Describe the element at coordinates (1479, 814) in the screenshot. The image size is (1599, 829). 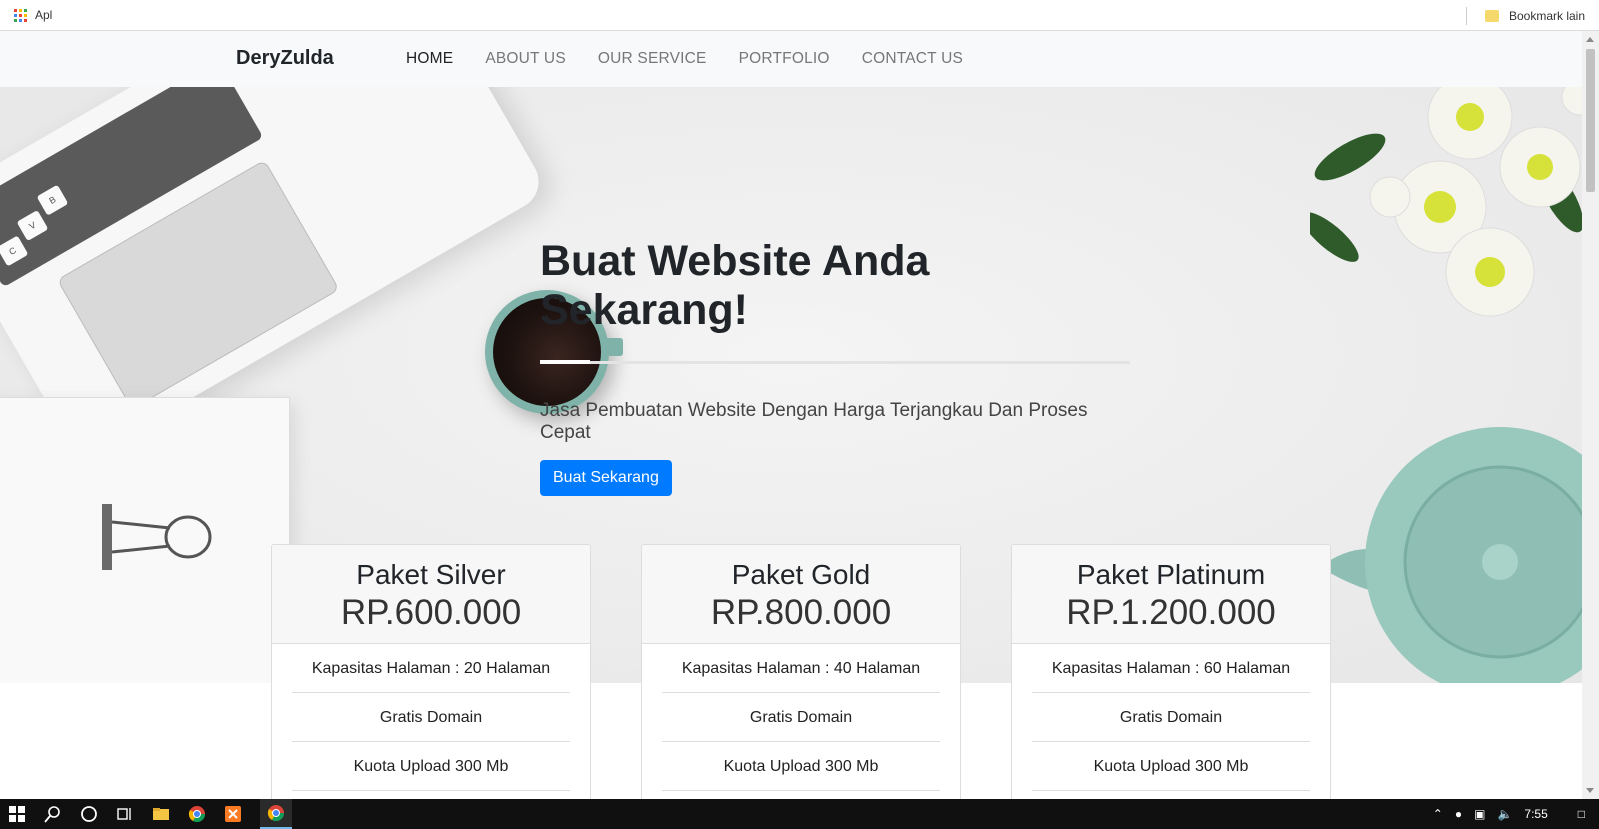
I see `network-icon: ▣` at that location.